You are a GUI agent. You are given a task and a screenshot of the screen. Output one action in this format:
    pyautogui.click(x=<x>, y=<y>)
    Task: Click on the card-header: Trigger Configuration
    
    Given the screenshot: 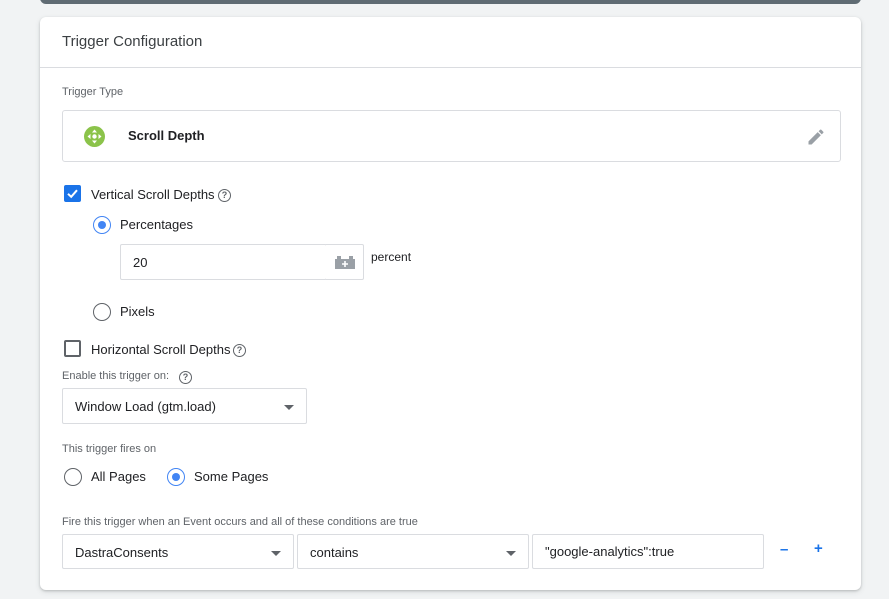 What is the action you would take?
    pyautogui.click(x=450, y=42)
    